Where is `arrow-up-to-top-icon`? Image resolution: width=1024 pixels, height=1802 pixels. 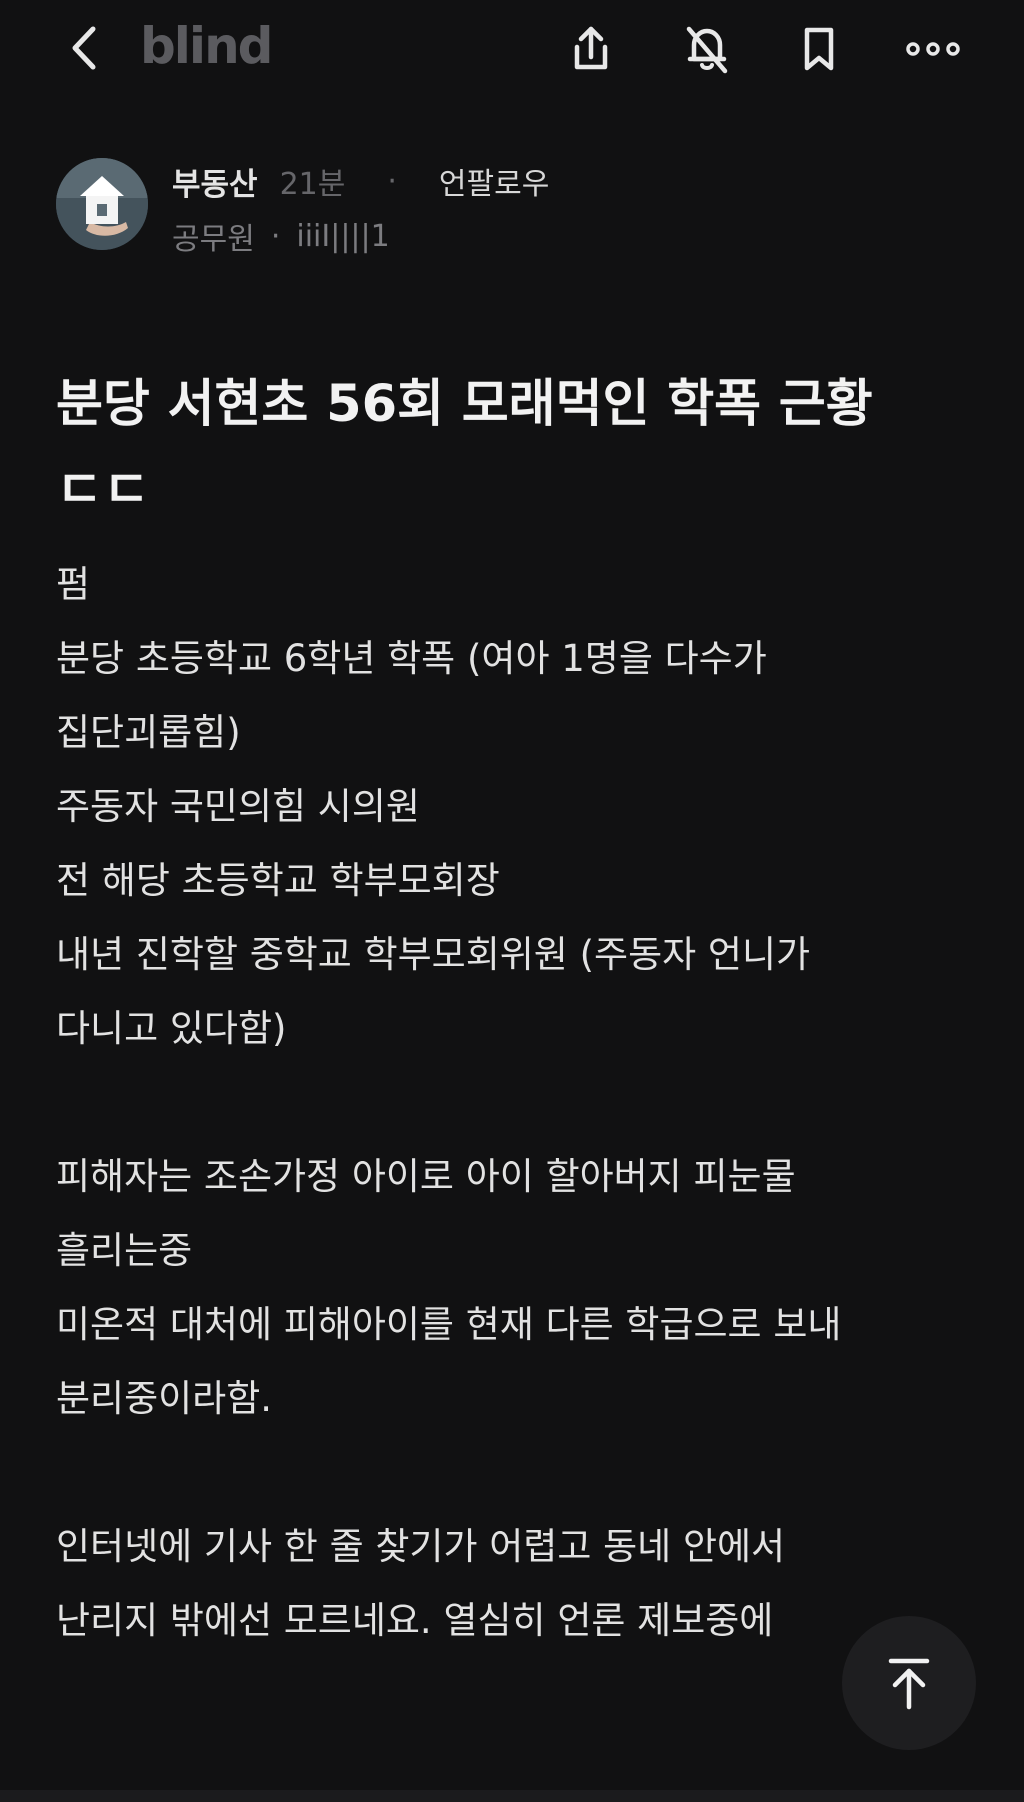 arrow-up-to-top-icon is located at coordinates (909, 1684).